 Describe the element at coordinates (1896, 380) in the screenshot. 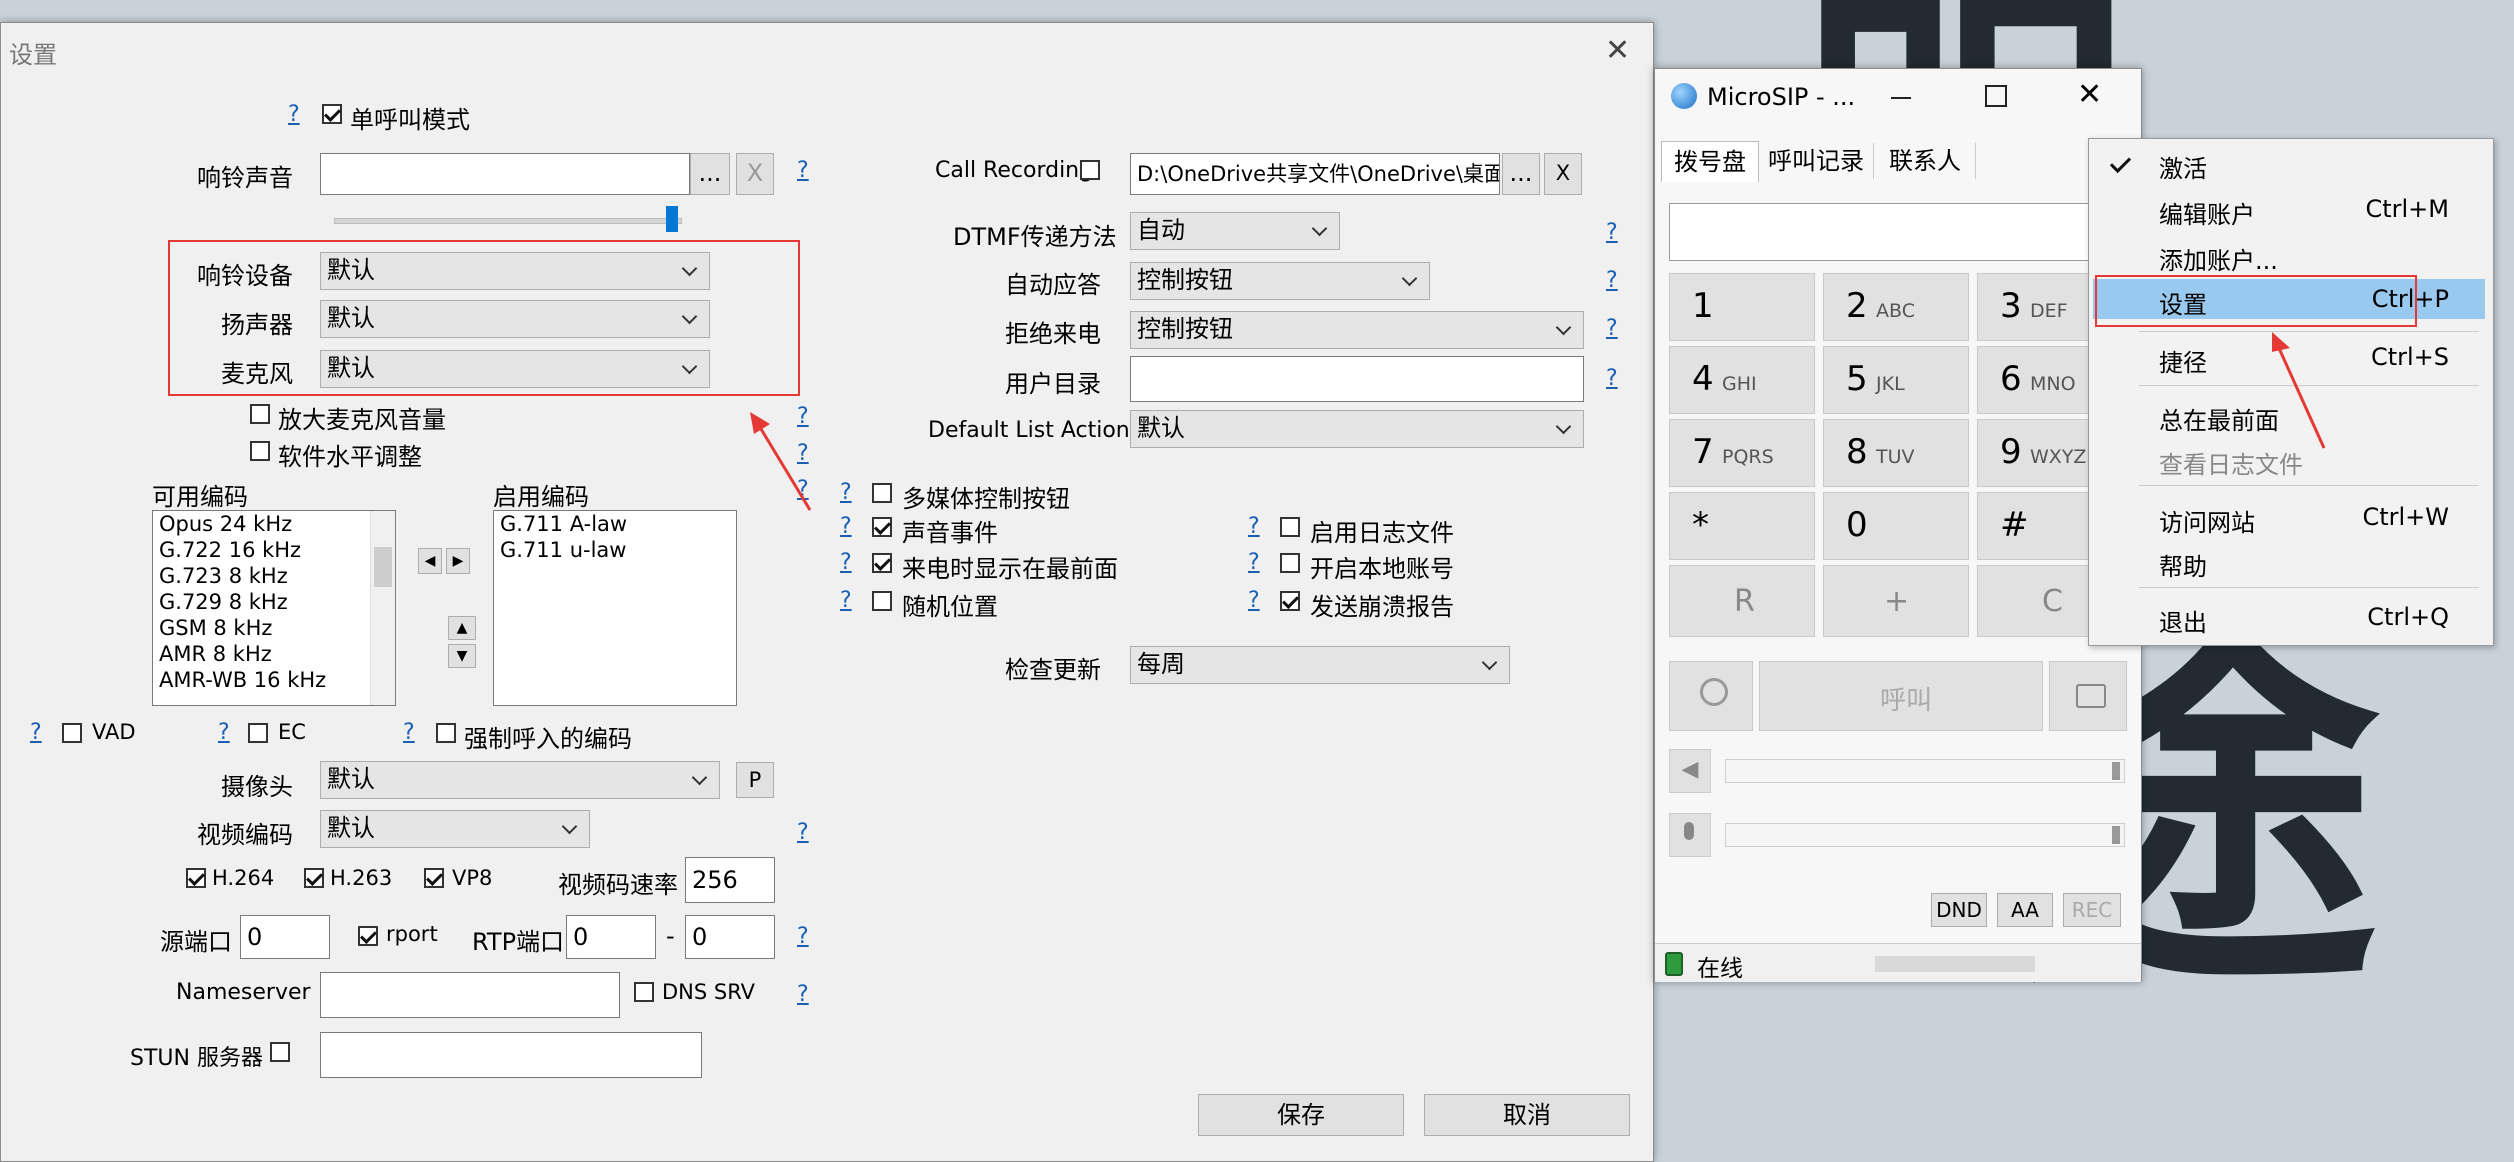

I see `dial-key: 5 JKL` at that location.